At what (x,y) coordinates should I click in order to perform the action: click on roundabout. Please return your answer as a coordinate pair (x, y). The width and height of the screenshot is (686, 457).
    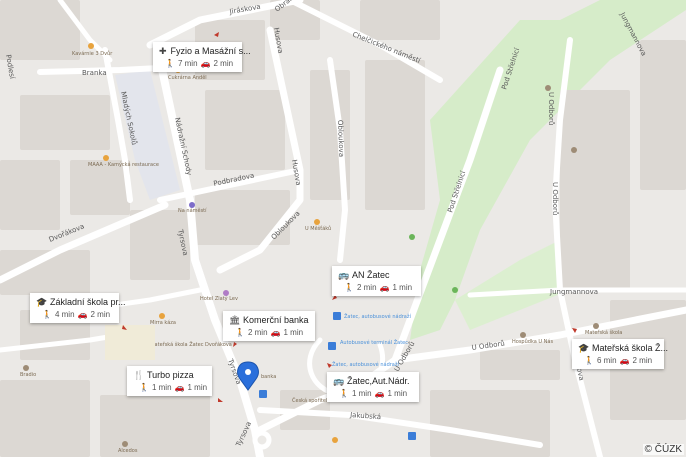
    Looking at the image, I should click on (262, 440).